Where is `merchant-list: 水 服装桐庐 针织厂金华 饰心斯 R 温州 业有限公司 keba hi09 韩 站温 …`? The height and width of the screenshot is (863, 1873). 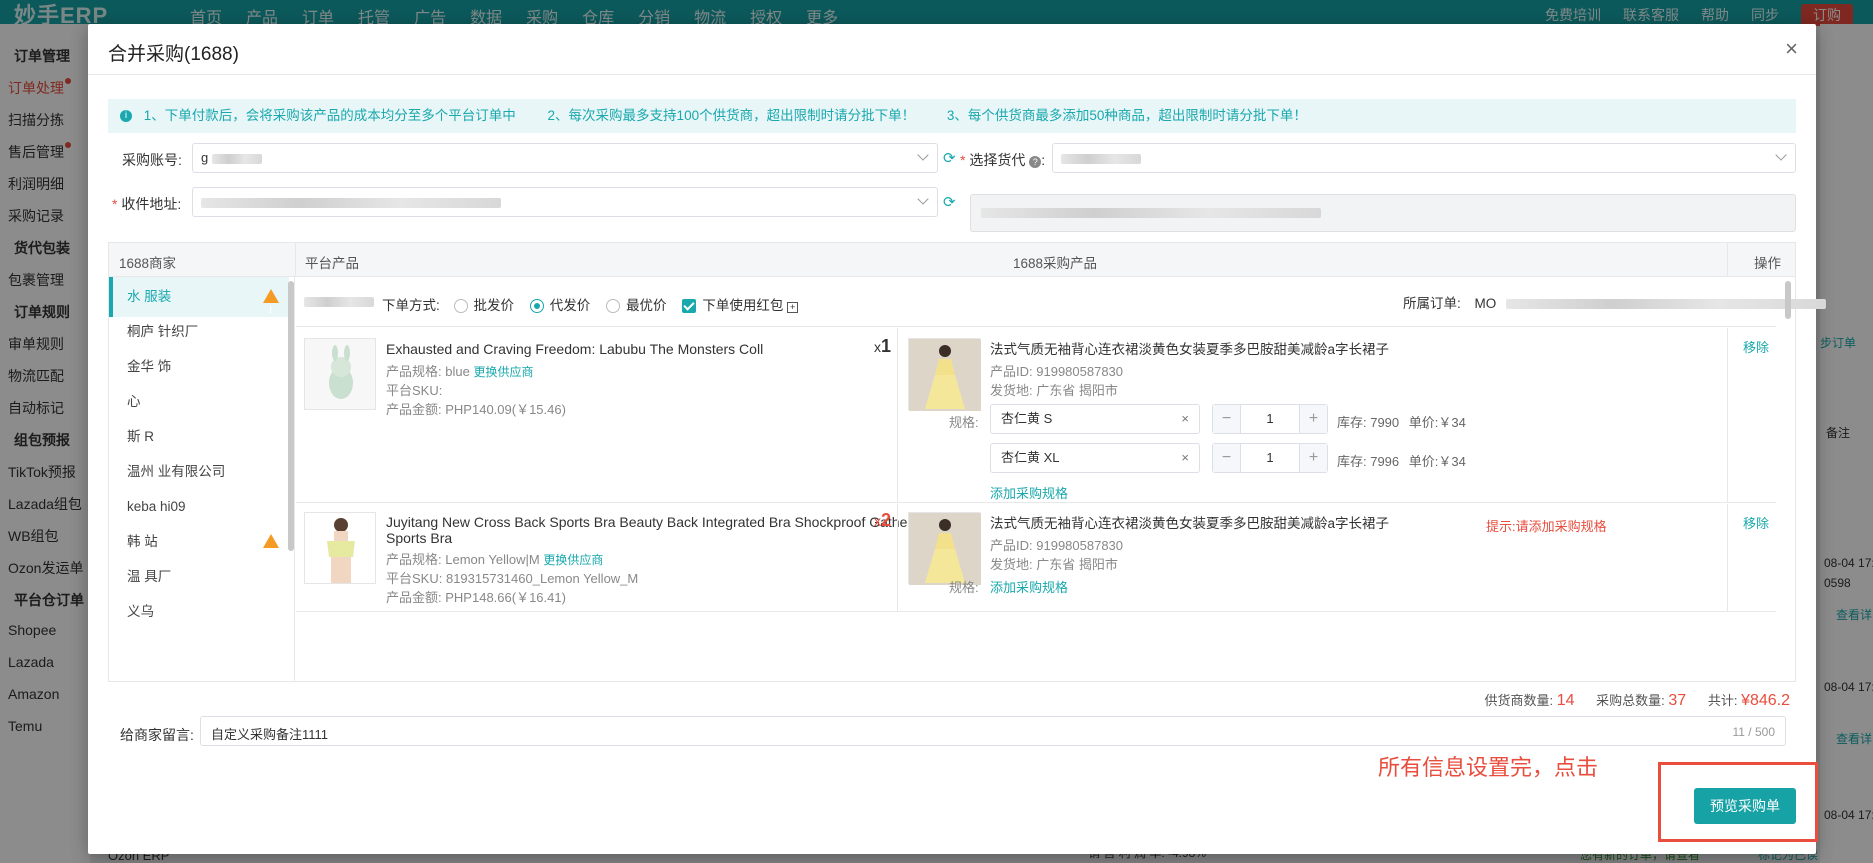
merchant-list: 水 服装桐庐 针织厂金华 饰心斯 R 温州 业有限公司 keba hi09 韩 站温 … is located at coordinates (202, 479).